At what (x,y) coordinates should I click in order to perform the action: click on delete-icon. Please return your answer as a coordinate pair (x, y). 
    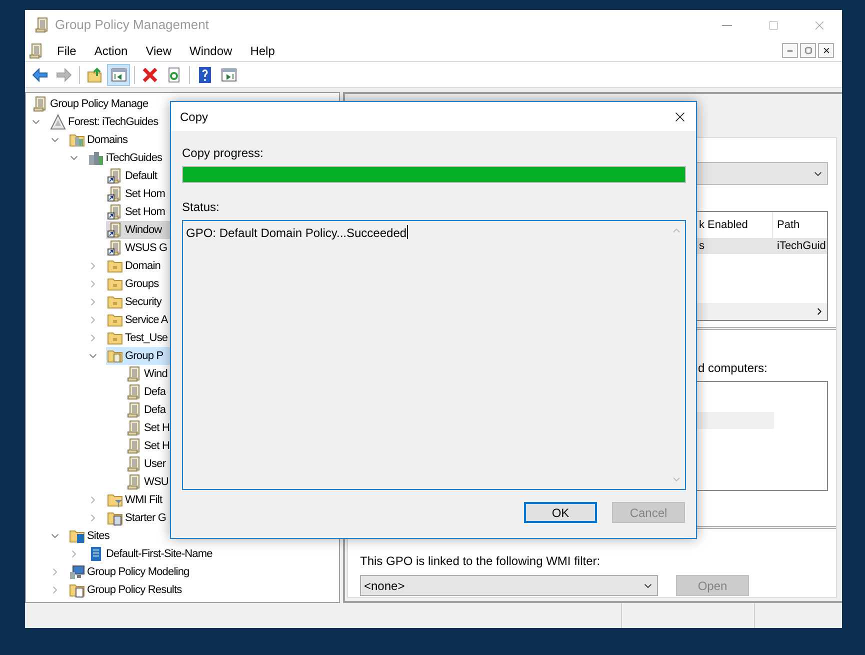
    Looking at the image, I should click on (150, 74).